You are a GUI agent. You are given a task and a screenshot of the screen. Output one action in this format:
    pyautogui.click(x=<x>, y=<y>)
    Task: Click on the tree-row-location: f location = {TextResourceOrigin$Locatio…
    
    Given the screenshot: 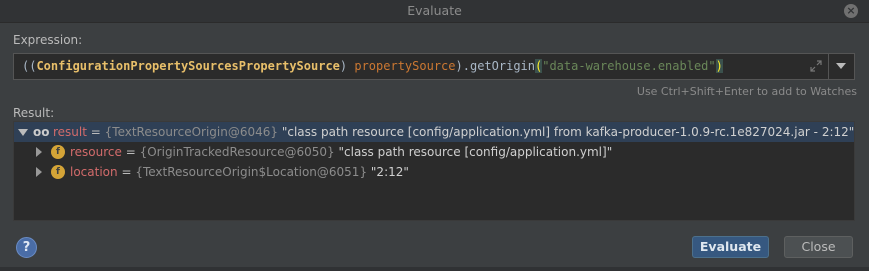 What is the action you would take?
    pyautogui.click(x=434, y=172)
    